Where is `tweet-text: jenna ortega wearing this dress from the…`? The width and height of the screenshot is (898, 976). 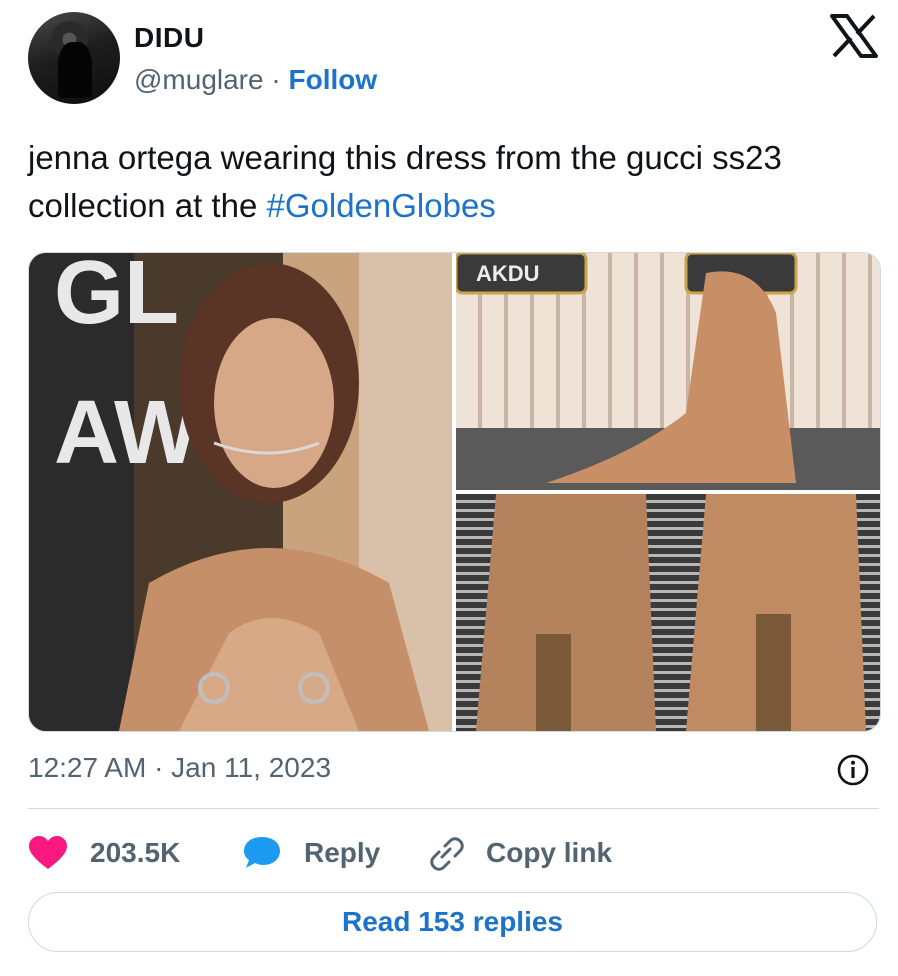
tweet-text: jenna ortega wearing this dress from the… is located at coordinates (448, 182).